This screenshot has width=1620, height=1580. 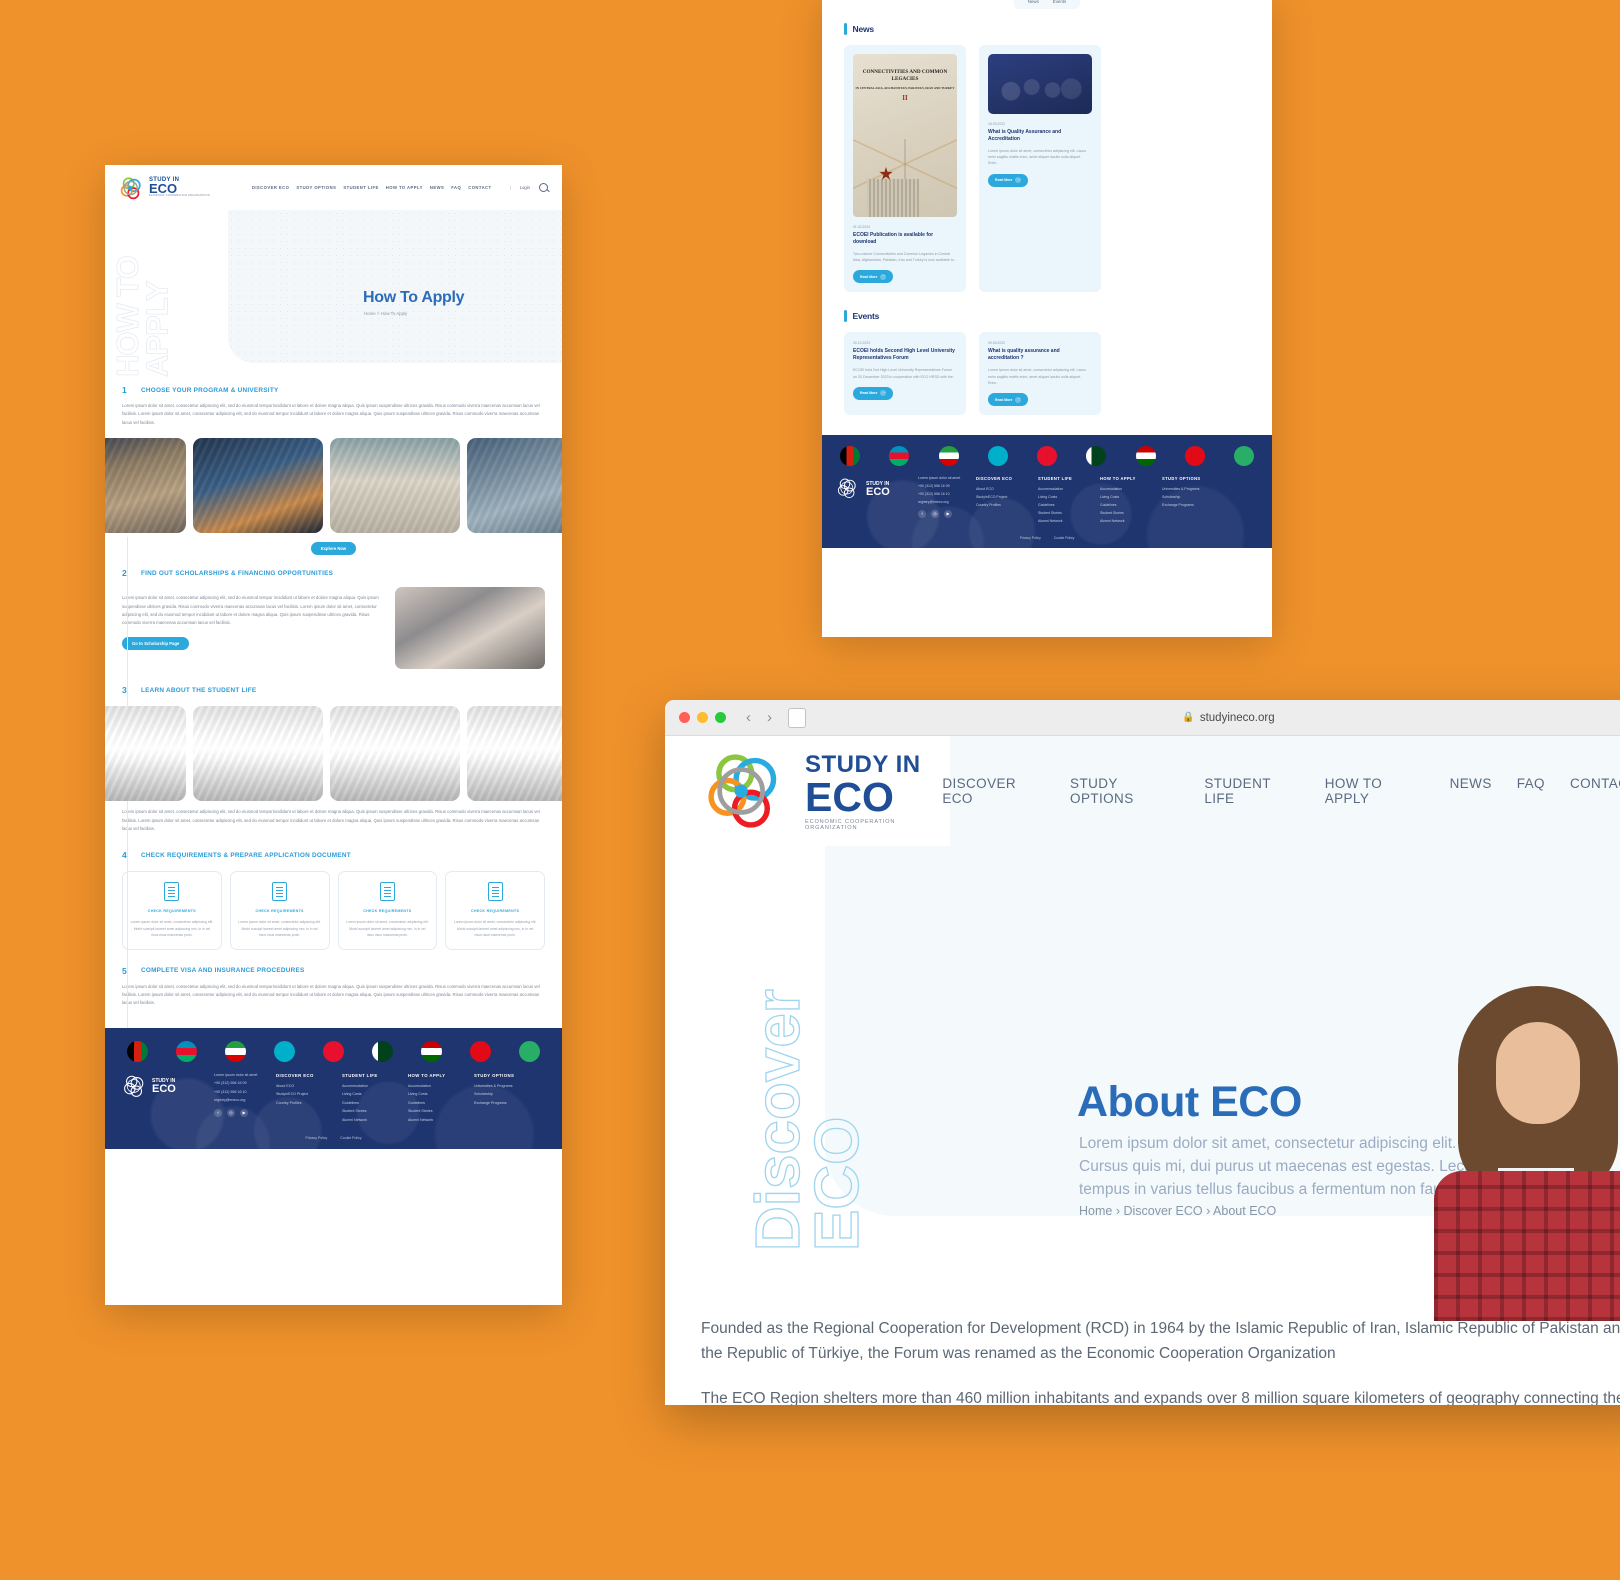 What do you see at coordinates (1124, 791) in the screenshot?
I see `nav-item-study-options: STUDY OPTIONS` at bounding box center [1124, 791].